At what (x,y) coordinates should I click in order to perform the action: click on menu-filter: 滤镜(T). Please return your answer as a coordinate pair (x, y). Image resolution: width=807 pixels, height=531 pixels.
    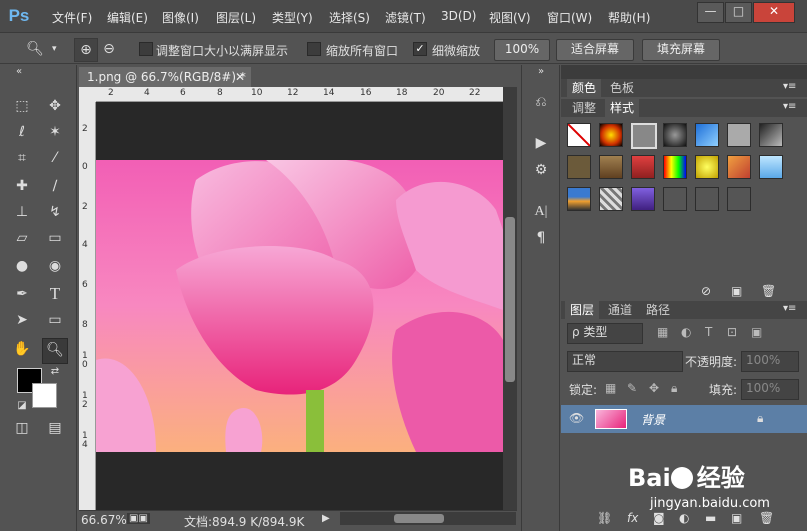
    Looking at the image, I should click on (405, 17).